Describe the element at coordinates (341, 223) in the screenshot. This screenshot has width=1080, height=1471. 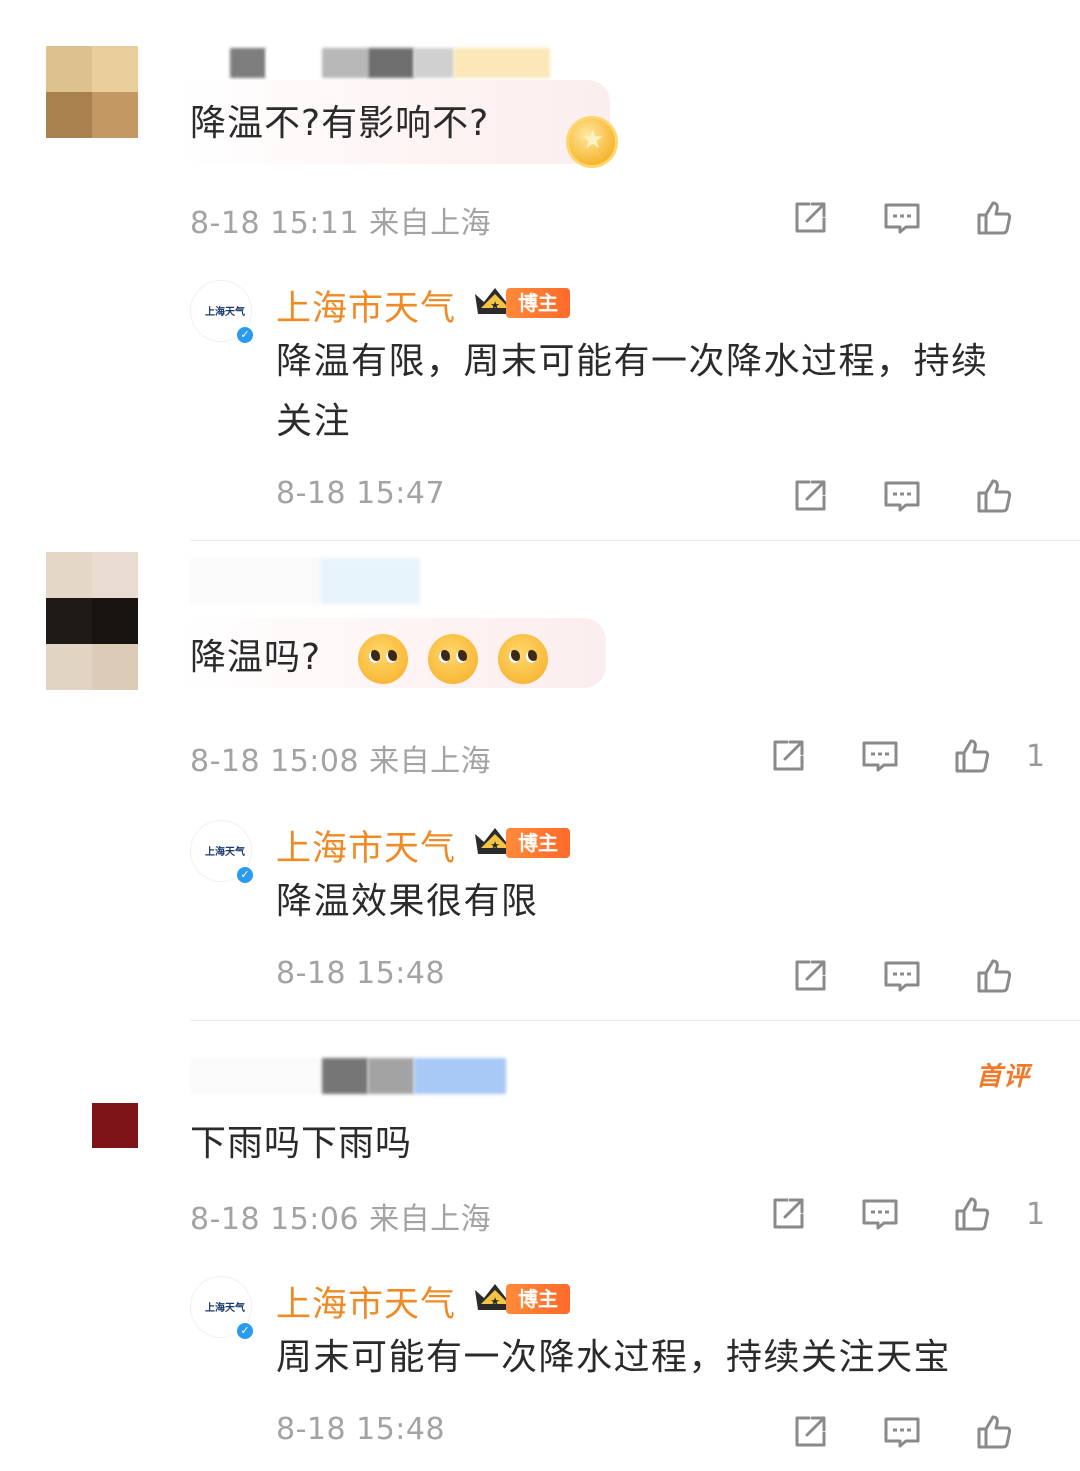
I see `comment-meta: 8-18 15:11 来自上海` at that location.